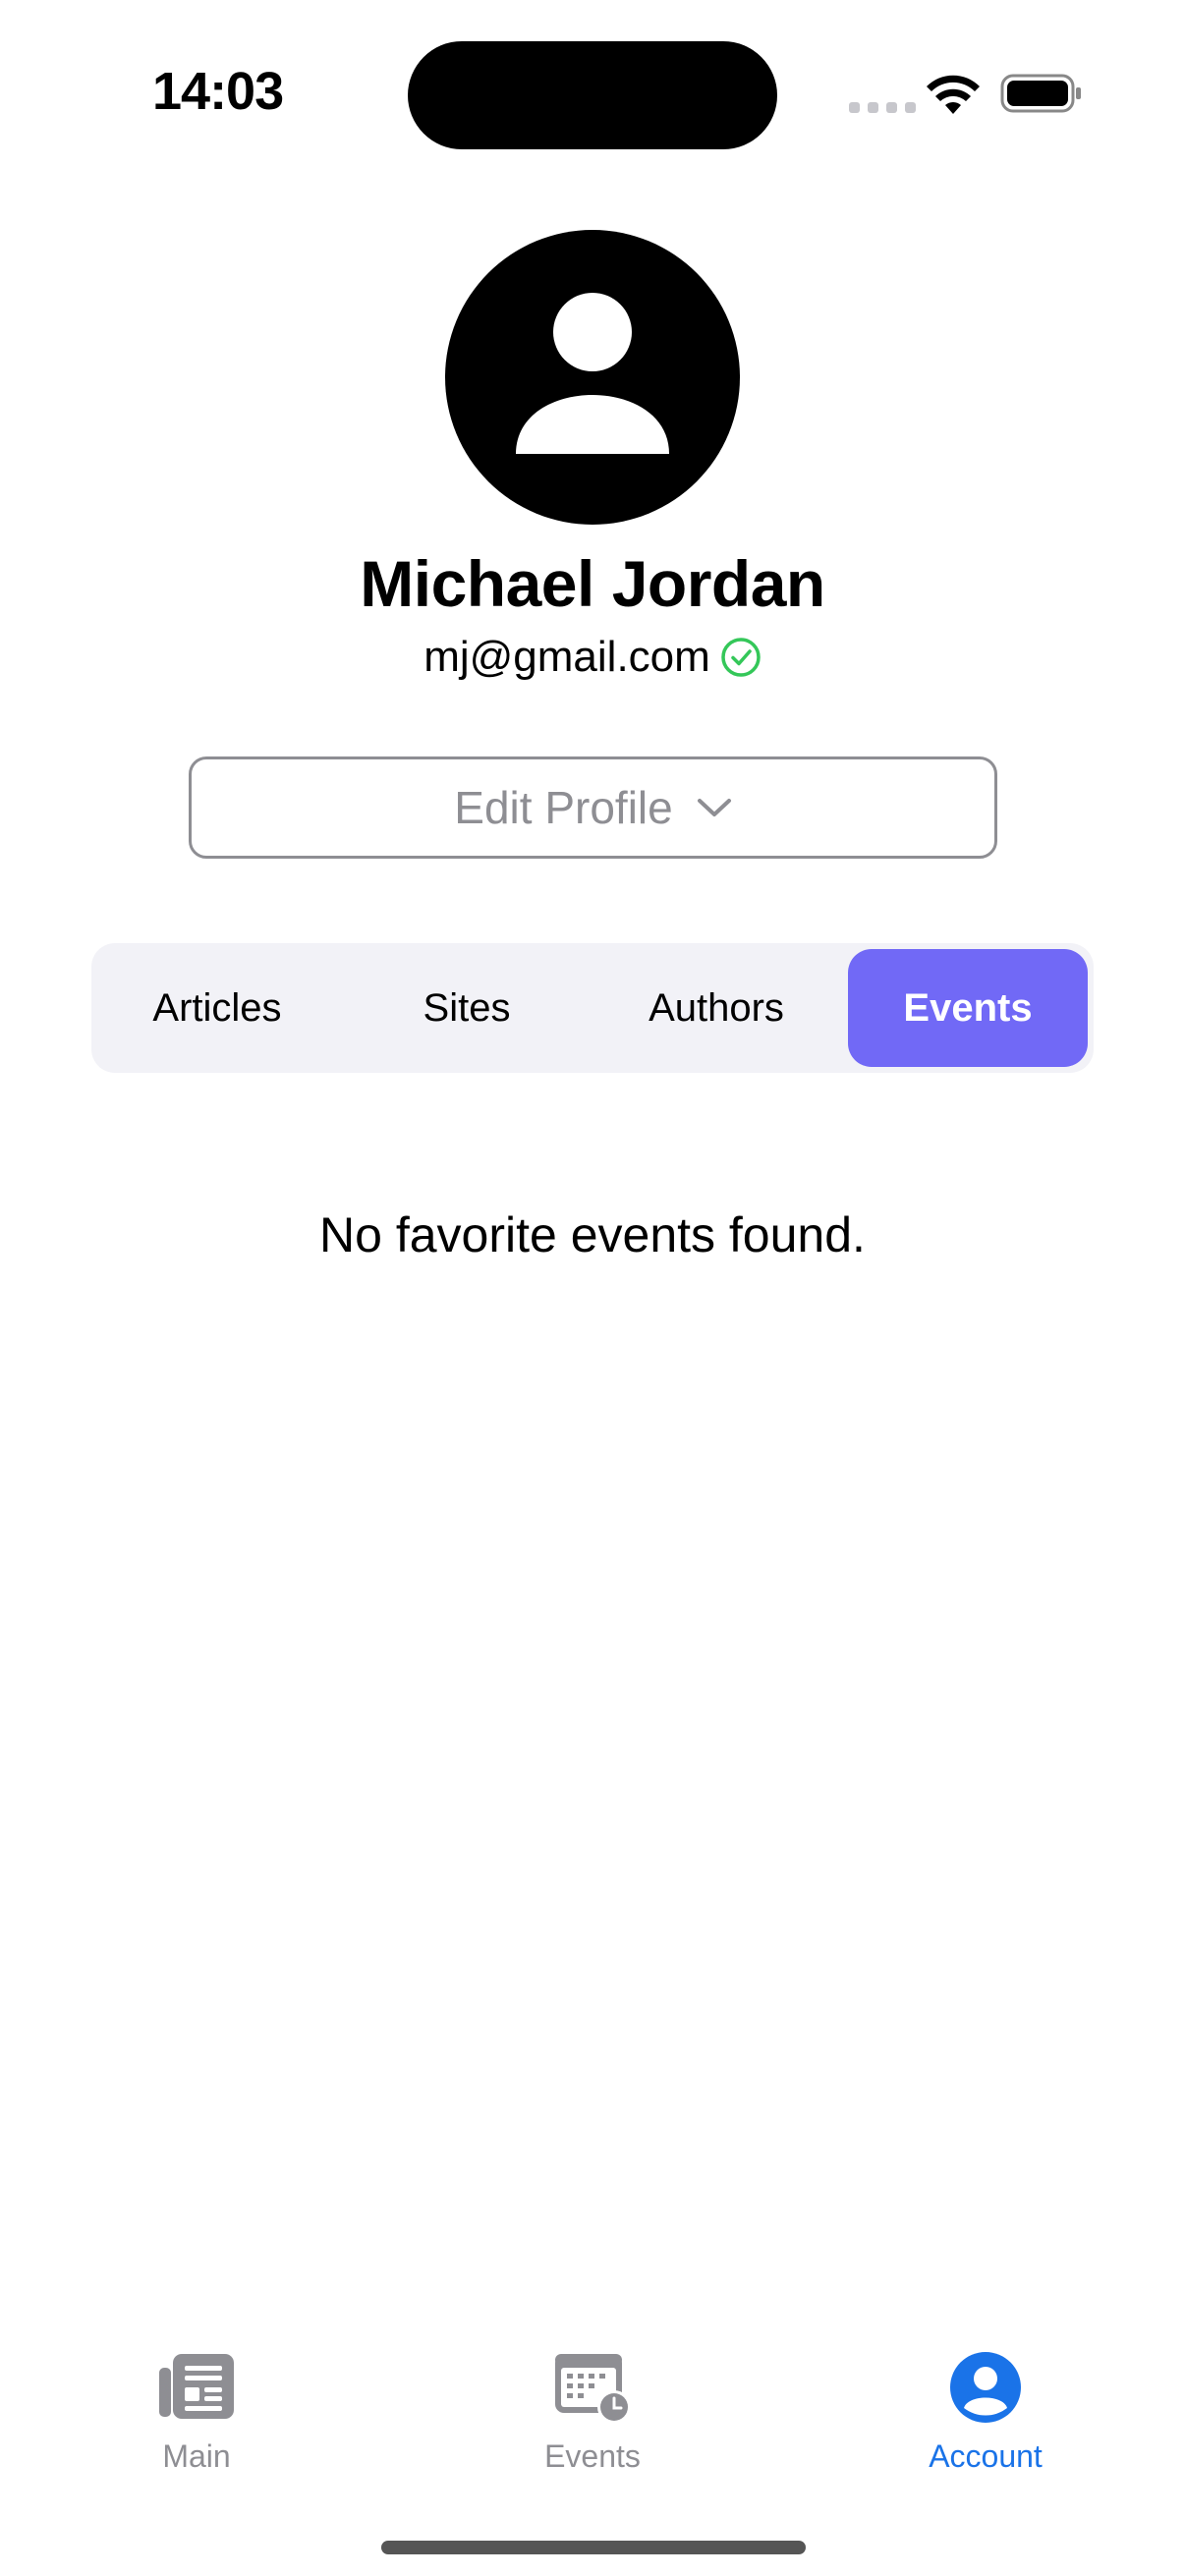  I want to click on favorites-segmented-control: Articles Sites Authors Events, so click(592, 1008).